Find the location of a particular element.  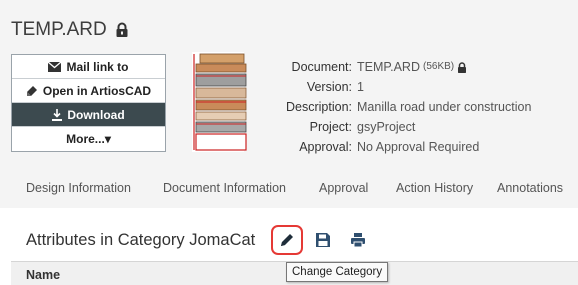

version-value: 1 is located at coordinates (360, 87).